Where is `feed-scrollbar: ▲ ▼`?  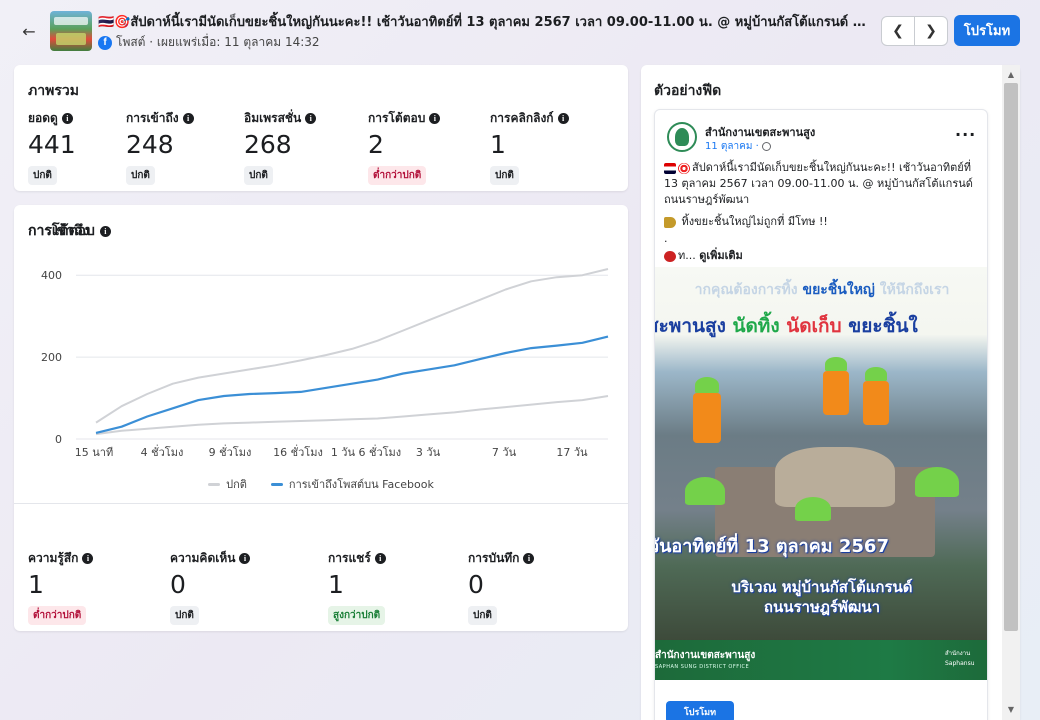
feed-scrollbar: ▲ ▼ is located at coordinates (1011, 392).